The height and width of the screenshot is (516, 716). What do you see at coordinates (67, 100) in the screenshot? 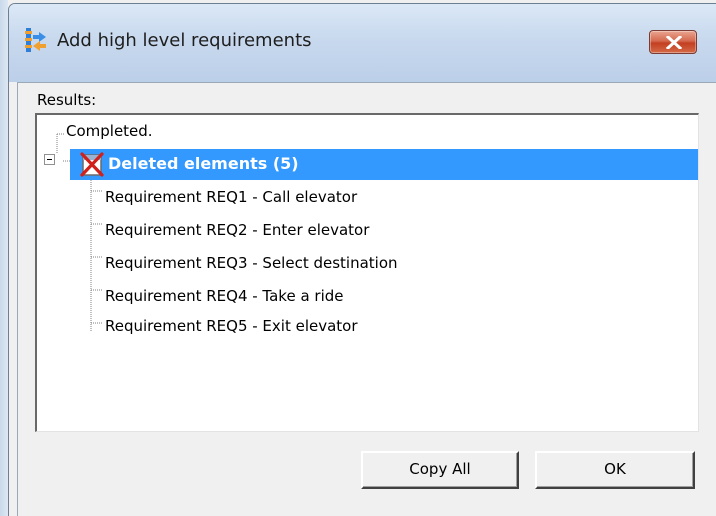
I see `results-label: Results:` at bounding box center [67, 100].